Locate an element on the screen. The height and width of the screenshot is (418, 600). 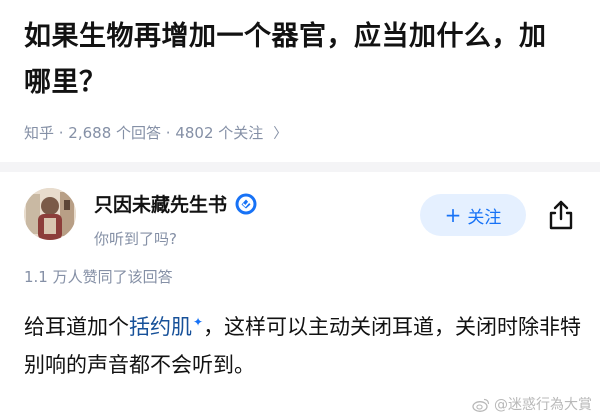
answer-author: 只因未藏先生书 你听到了吗? + 关注 is located at coordinates (304, 219).